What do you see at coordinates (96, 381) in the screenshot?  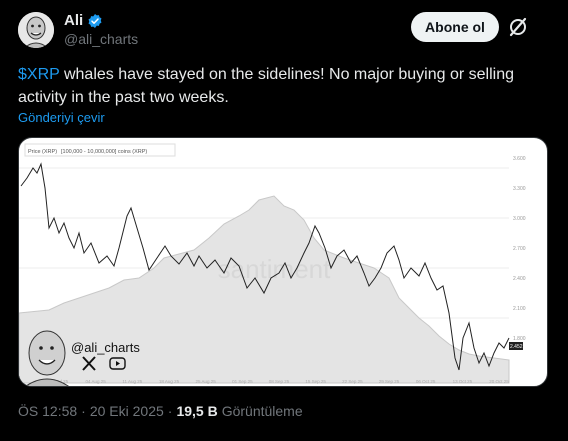 I see `x-tick: 04 Aug 25` at bounding box center [96, 381].